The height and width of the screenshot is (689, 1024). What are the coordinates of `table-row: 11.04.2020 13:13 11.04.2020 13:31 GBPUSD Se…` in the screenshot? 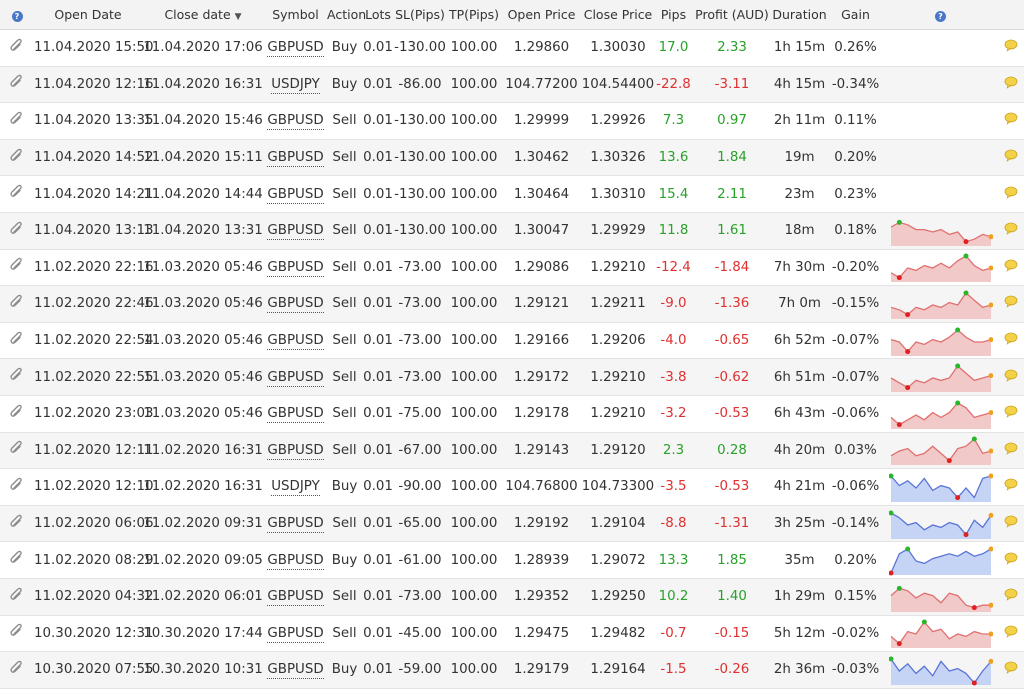 It's located at (512, 231).